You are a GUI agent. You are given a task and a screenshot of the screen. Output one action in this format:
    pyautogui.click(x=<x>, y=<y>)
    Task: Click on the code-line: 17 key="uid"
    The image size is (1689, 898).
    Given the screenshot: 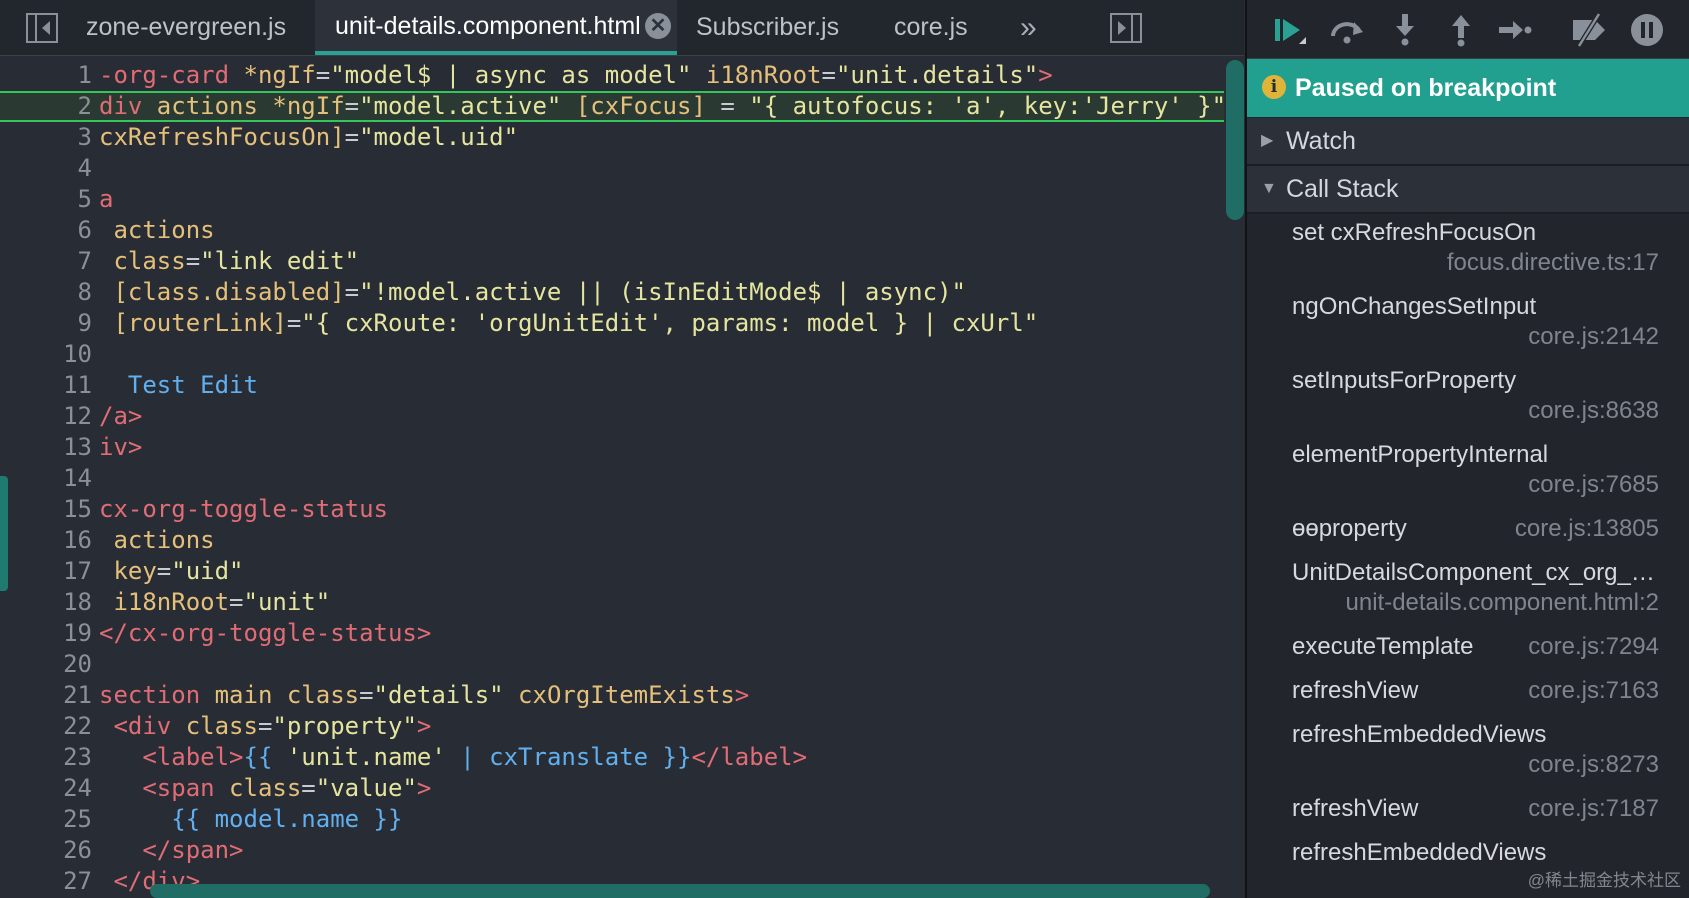 What is the action you would take?
    pyautogui.click(x=612, y=571)
    